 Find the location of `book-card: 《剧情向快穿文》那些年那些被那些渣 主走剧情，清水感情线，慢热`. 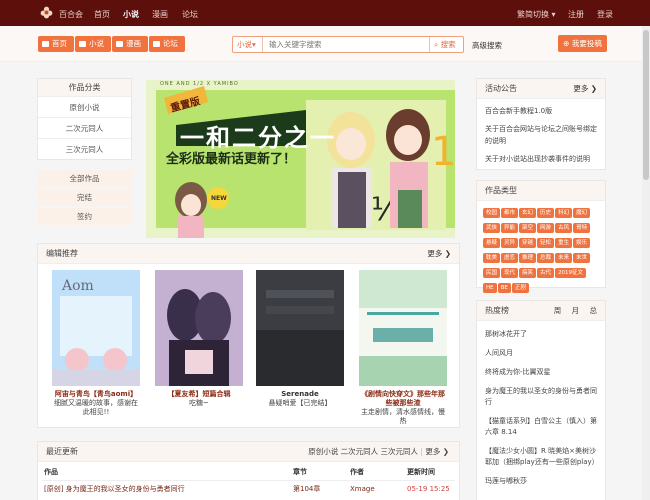

book-card: 《剧情向快穿文》那些年那些被那些渣 主走剧情，清水感情线，慢热 is located at coordinates (403, 348).